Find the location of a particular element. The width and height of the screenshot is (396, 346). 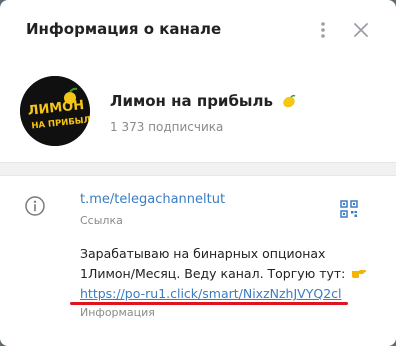

description-line-2: 1Лимон/Месяц. Веду канал. Торгую тут: is located at coordinates (230, 274).